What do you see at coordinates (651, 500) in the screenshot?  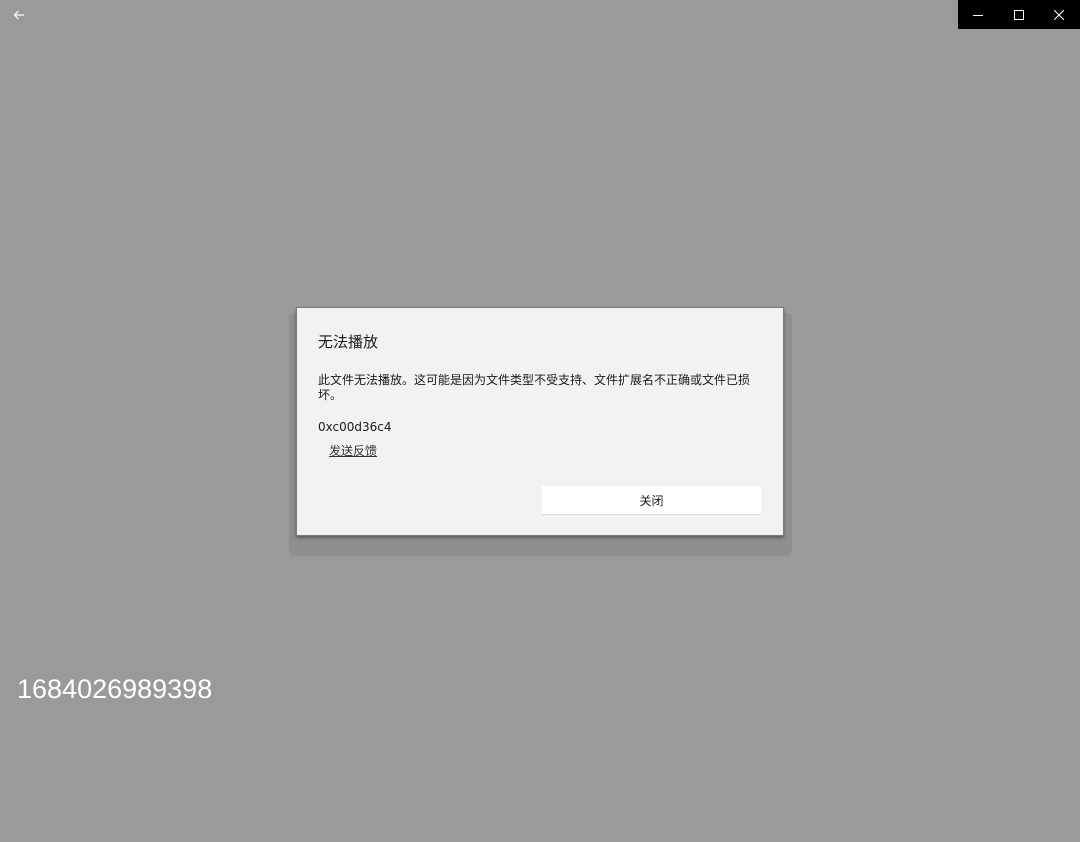 I see `close-button: 关闭` at bounding box center [651, 500].